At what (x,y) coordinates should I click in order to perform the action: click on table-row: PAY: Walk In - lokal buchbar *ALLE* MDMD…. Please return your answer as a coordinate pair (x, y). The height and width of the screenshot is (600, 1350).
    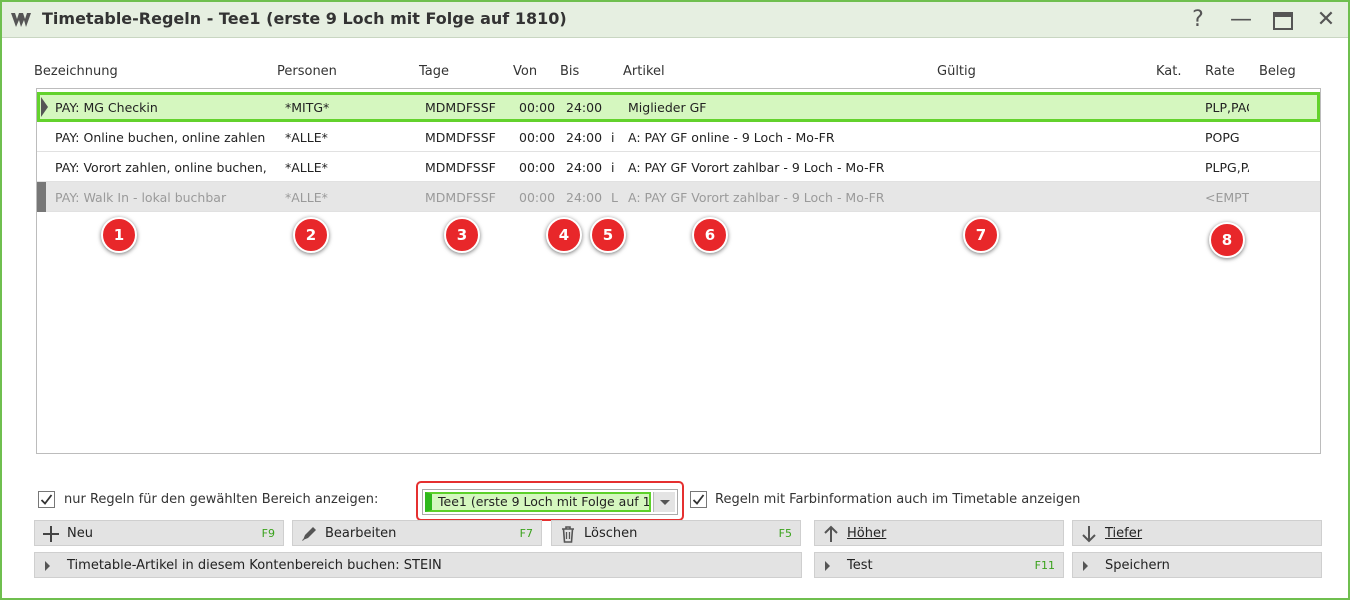
    Looking at the image, I should click on (678, 197).